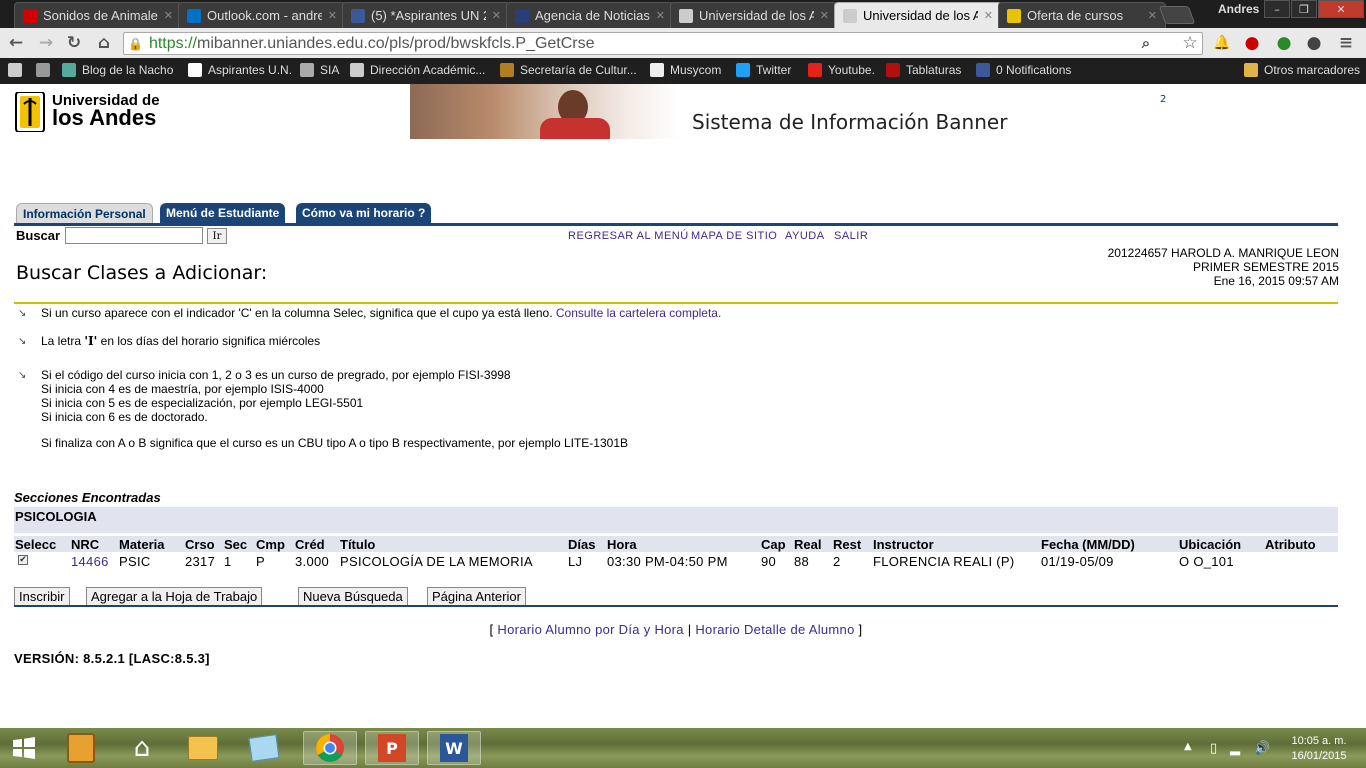 Image resolution: width=1366 pixels, height=768 pixels. Describe the element at coordinates (240, 70) in the screenshot. I see `bookmark-item: Aspirantes U.N.` at that location.